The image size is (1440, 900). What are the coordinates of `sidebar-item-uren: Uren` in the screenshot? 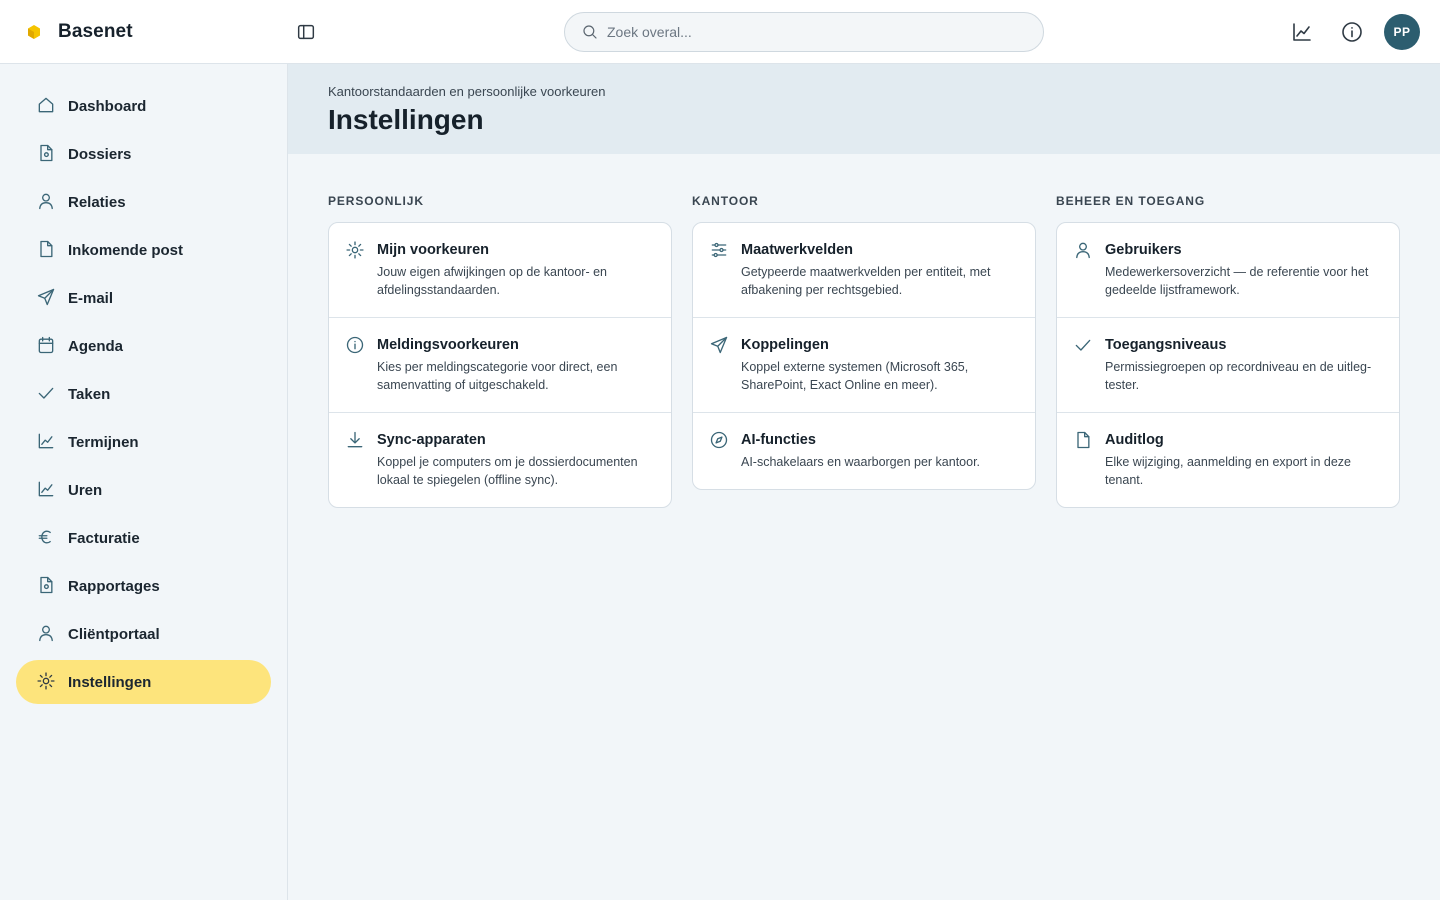 It's located at (143, 490).